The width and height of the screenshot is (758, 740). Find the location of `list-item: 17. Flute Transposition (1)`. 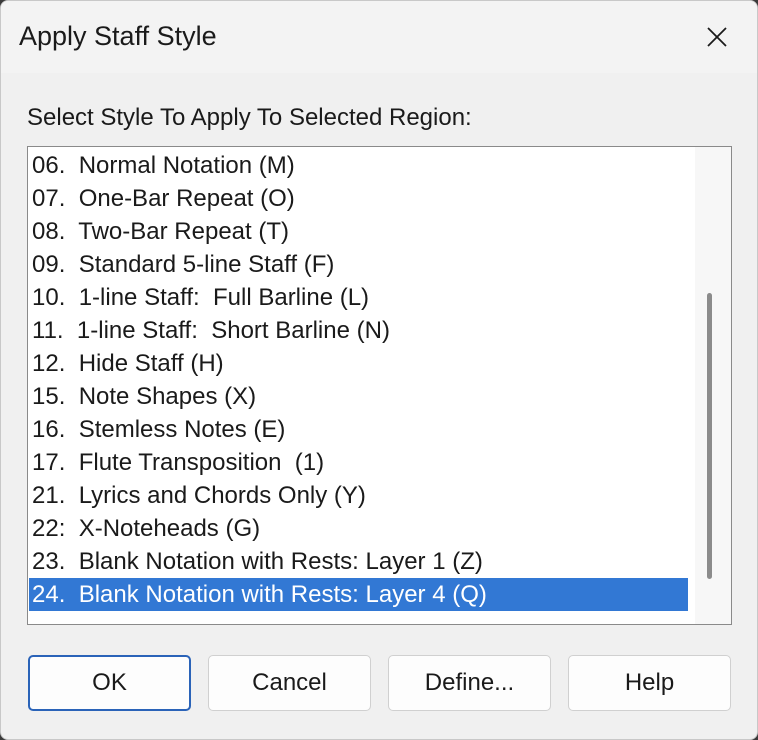

list-item: 17. Flute Transposition (1) is located at coordinates (358, 462).